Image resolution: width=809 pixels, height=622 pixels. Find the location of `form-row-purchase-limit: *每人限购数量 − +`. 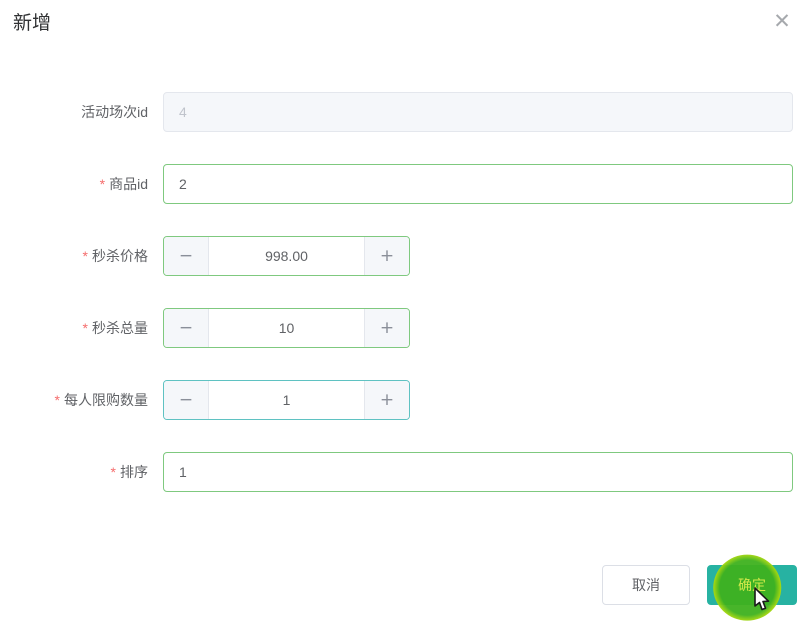

form-row-purchase-limit: *每人限购数量 − + is located at coordinates (396, 400).